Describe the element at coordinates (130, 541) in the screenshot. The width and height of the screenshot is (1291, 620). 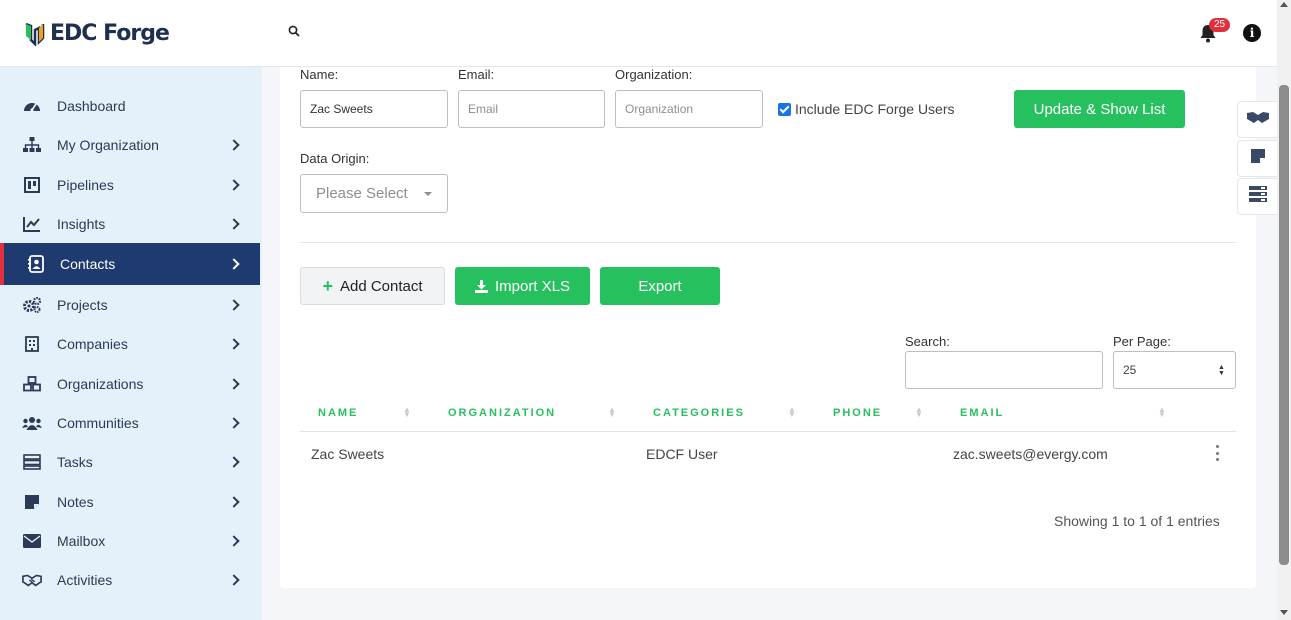
I see `sidebar-item-mailbox: Mailbox` at that location.